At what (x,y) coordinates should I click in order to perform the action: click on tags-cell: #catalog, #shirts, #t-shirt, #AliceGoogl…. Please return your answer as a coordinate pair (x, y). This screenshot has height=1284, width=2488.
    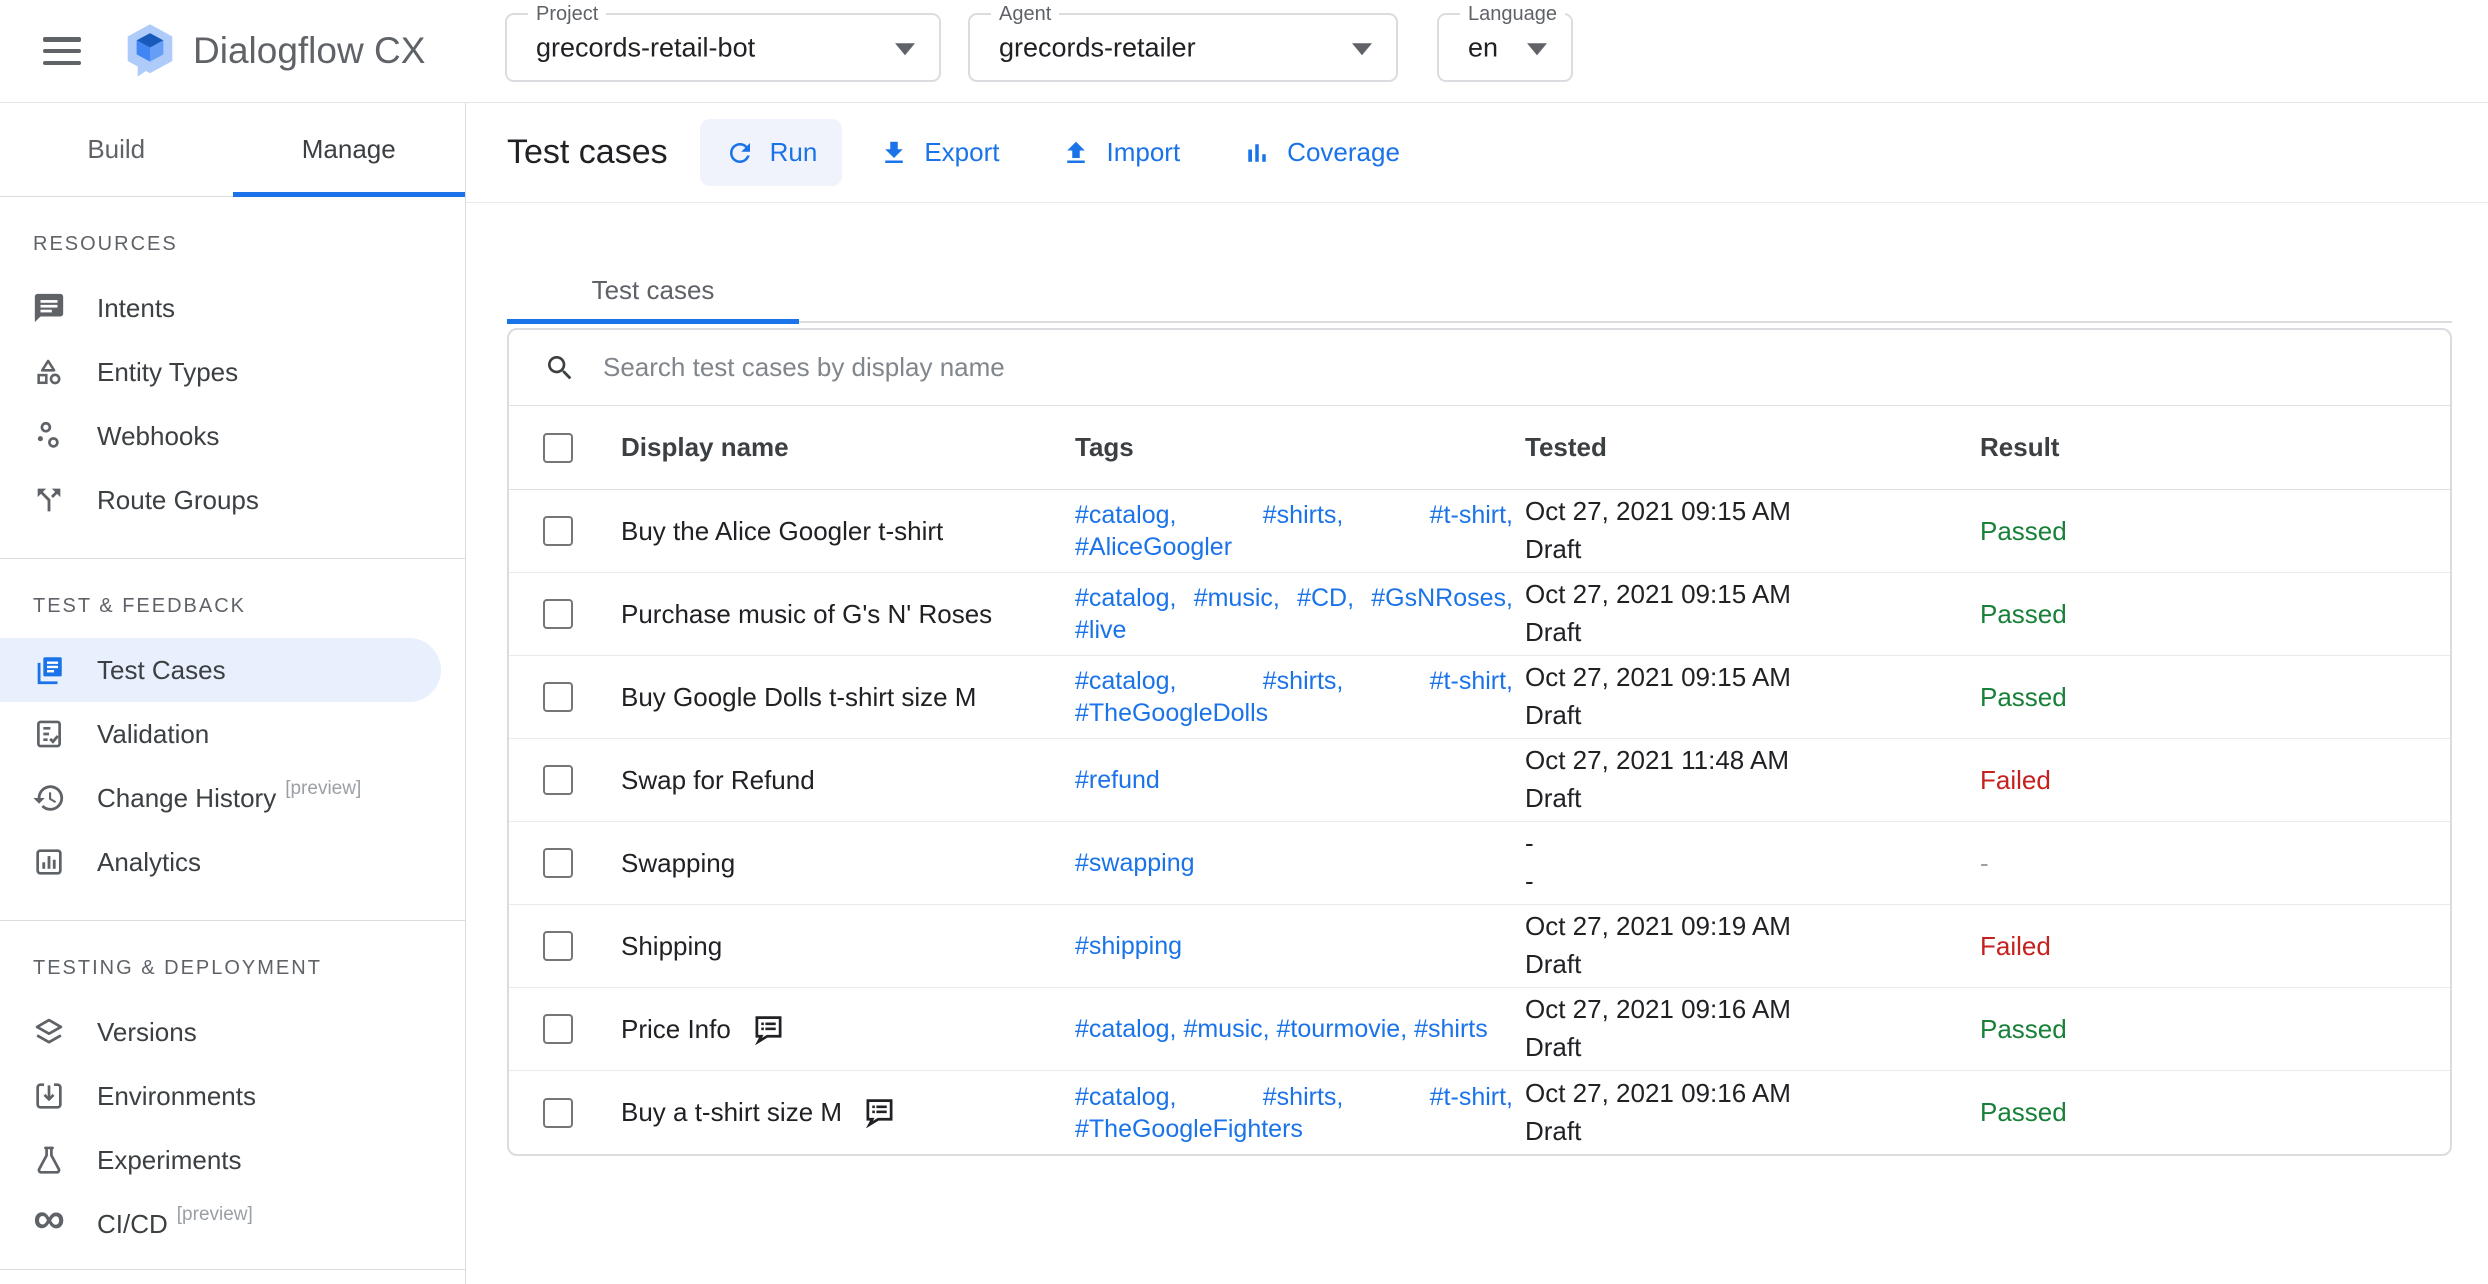
    Looking at the image, I should click on (1294, 531).